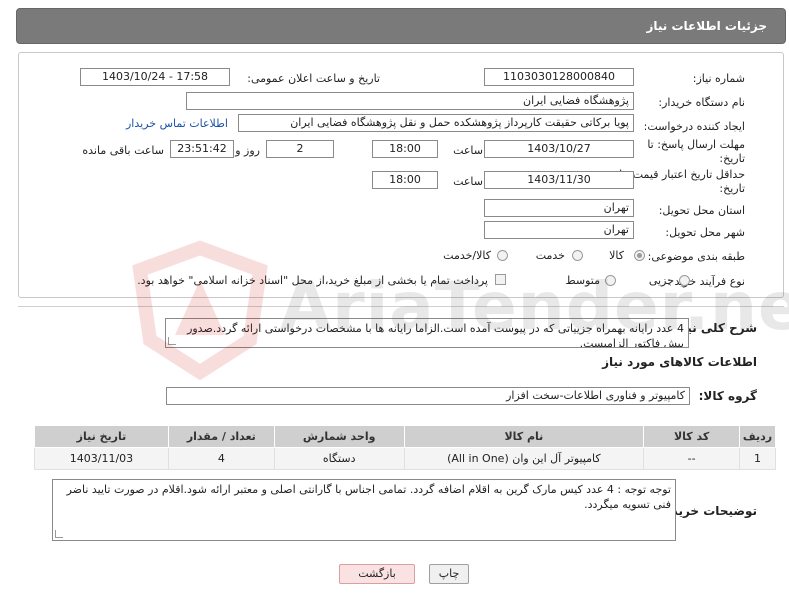 This screenshot has width=789, height=598. I want to click on category-option-goods-service: کالا/خدمت, so click(467, 255).